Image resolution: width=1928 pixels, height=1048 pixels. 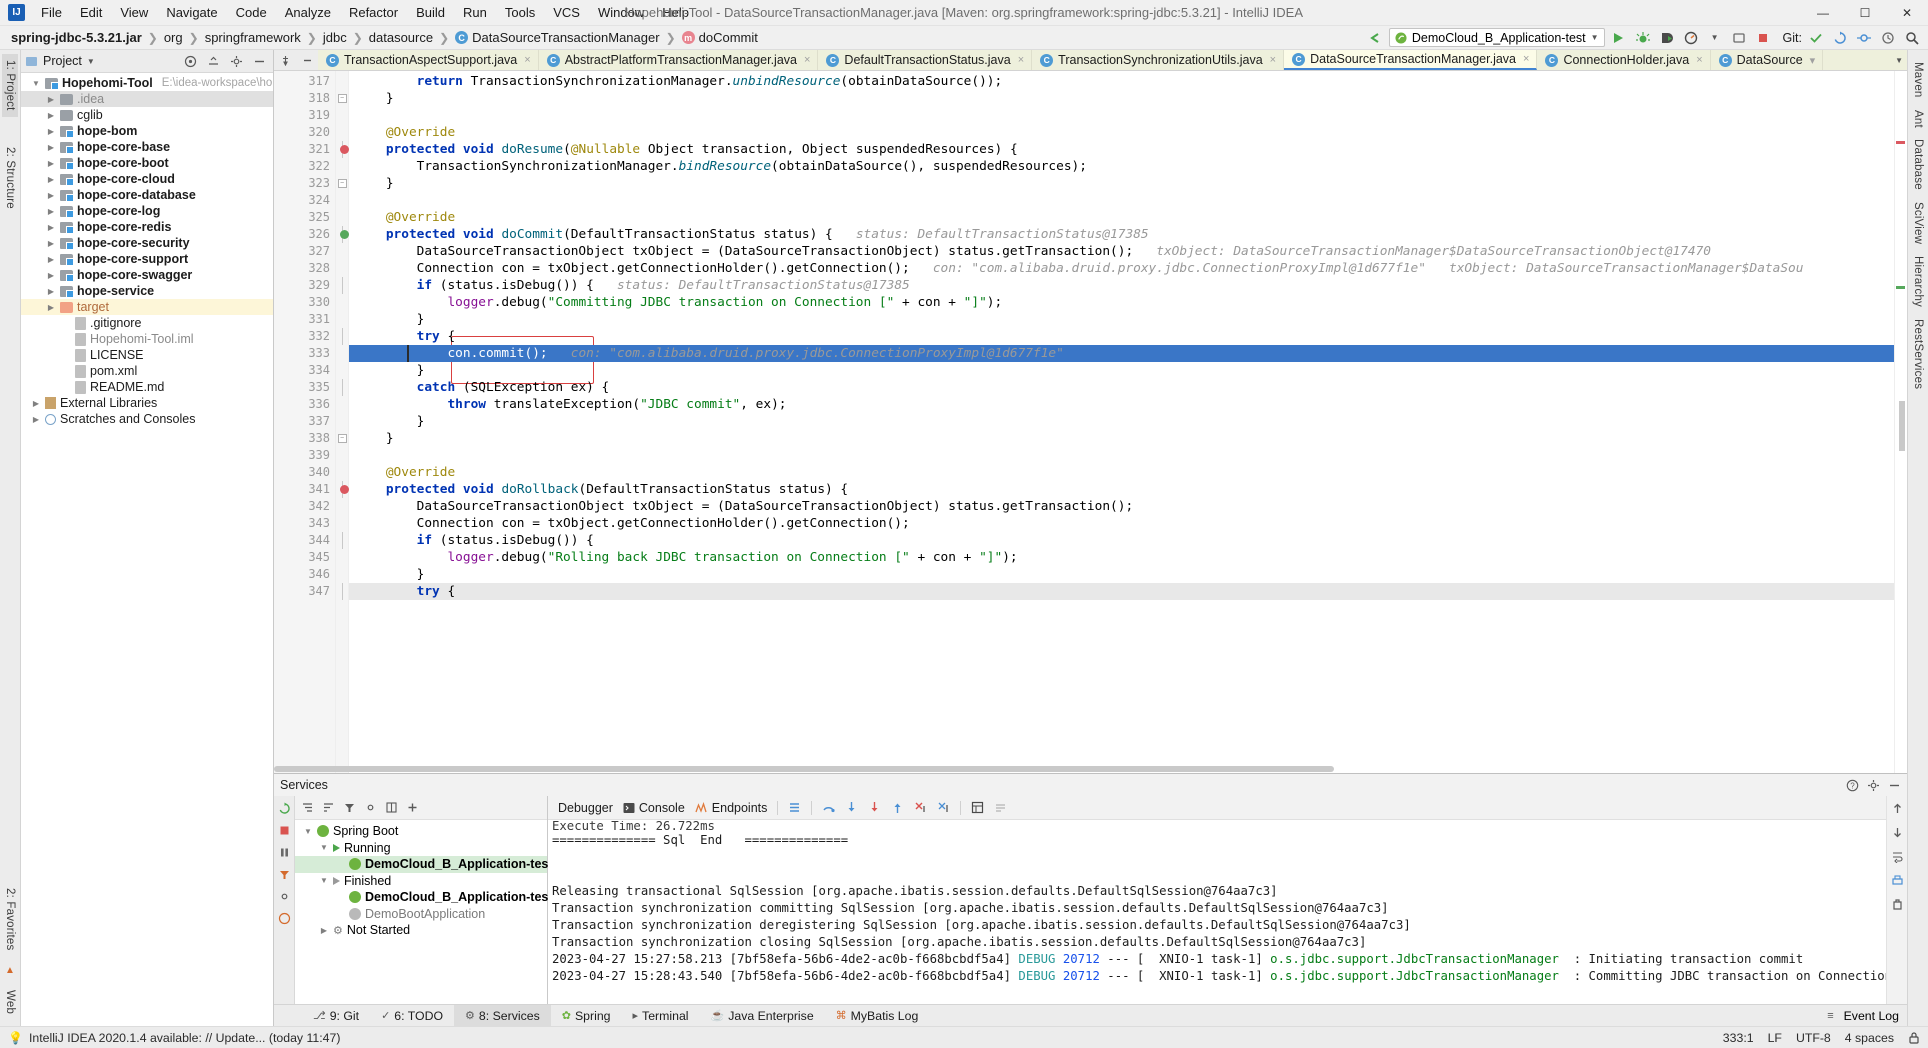 I want to click on breadcrumb-class: C DataSourceTransactionManager, so click(x=557, y=37).